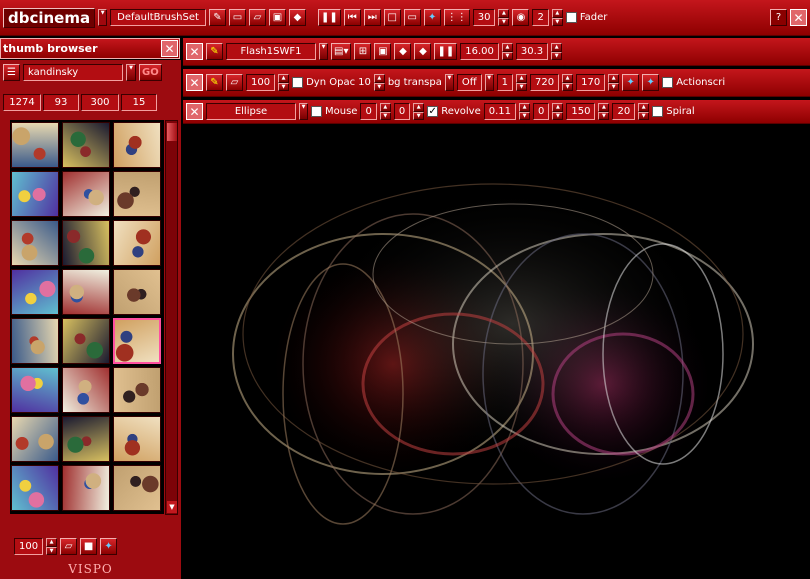 The image size is (810, 579). Describe the element at coordinates (171, 317) in the screenshot. I see `thumb-scrollbar: ▼` at that location.